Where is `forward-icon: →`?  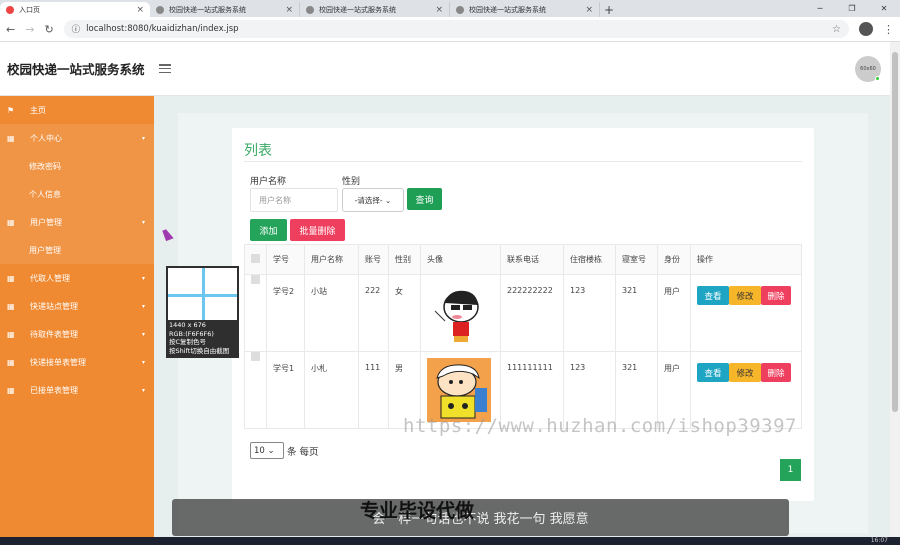 forward-icon: → is located at coordinates (29, 29).